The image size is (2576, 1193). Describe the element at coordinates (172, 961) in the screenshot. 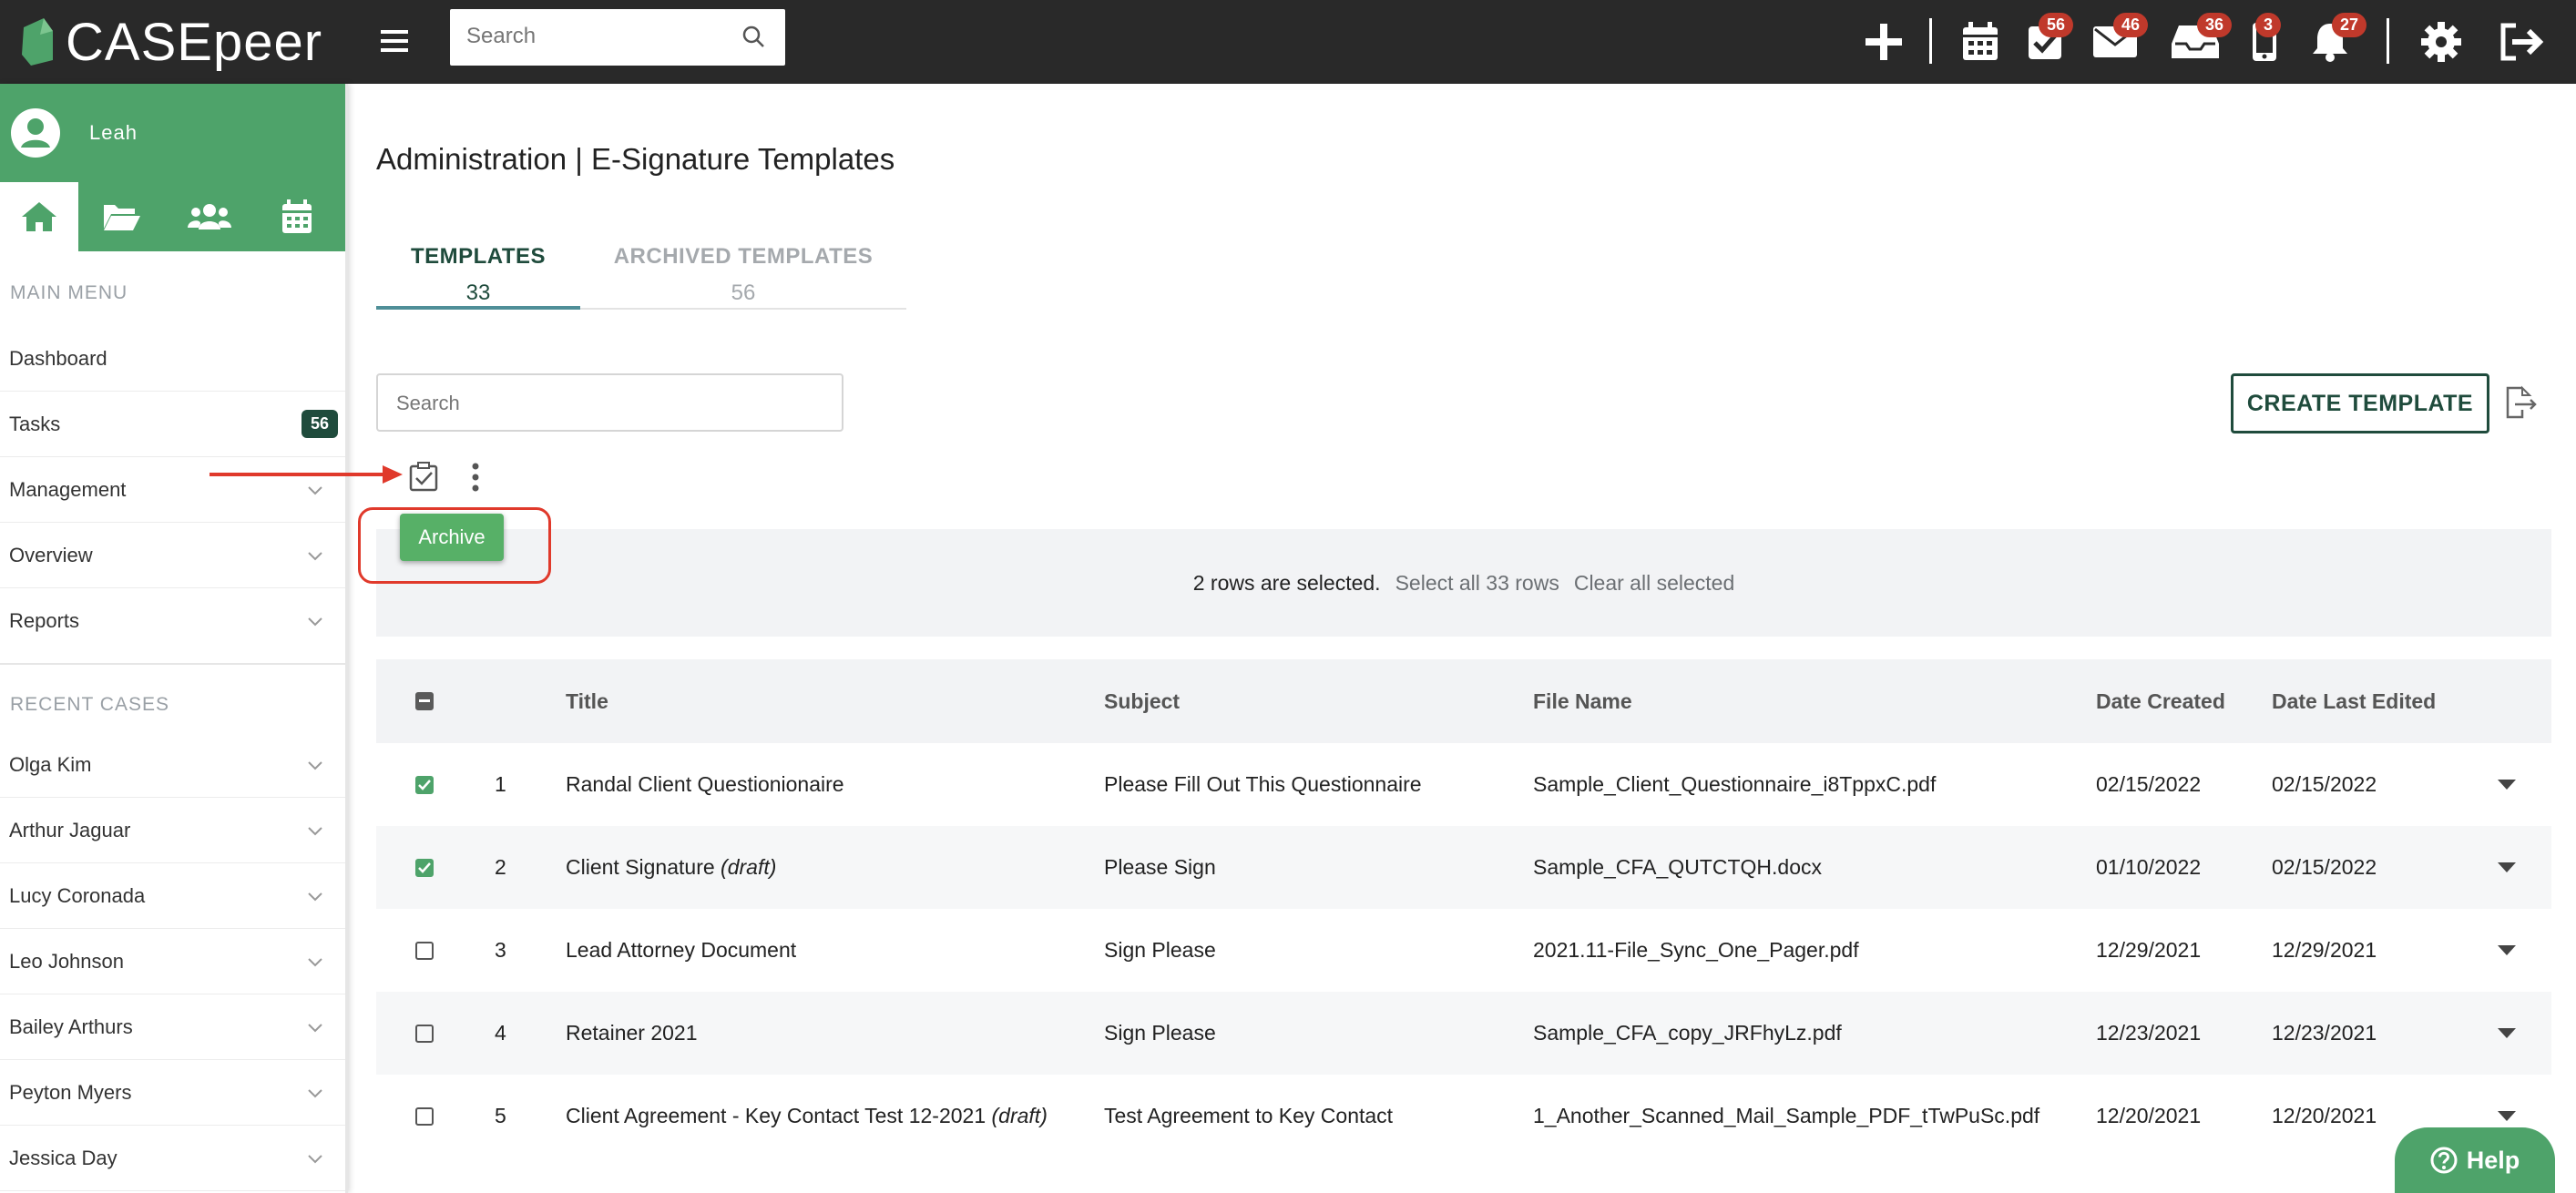

I see `recent-case-item: Leo Johnson` at that location.